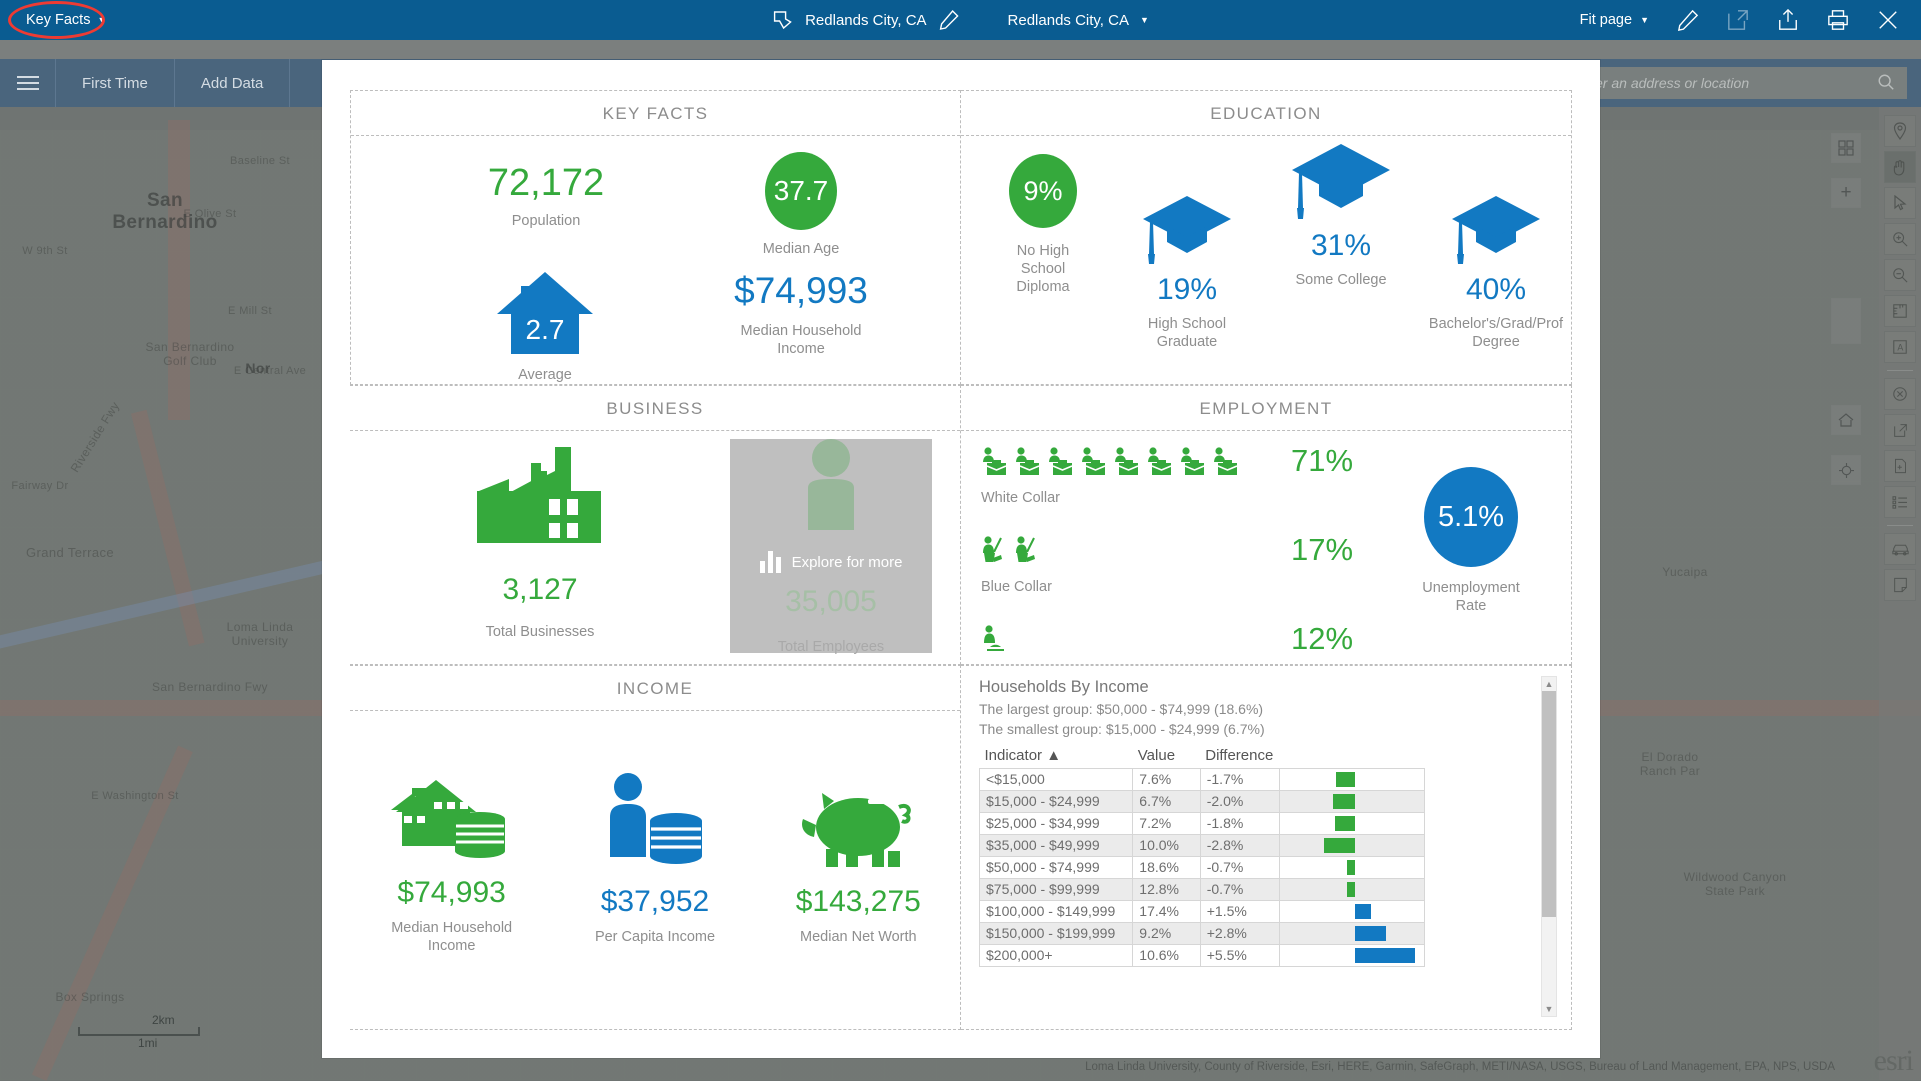 The image size is (1921, 1081). Describe the element at coordinates (1734, 83) in the screenshot. I see `search-input: Enter an address or location` at that location.